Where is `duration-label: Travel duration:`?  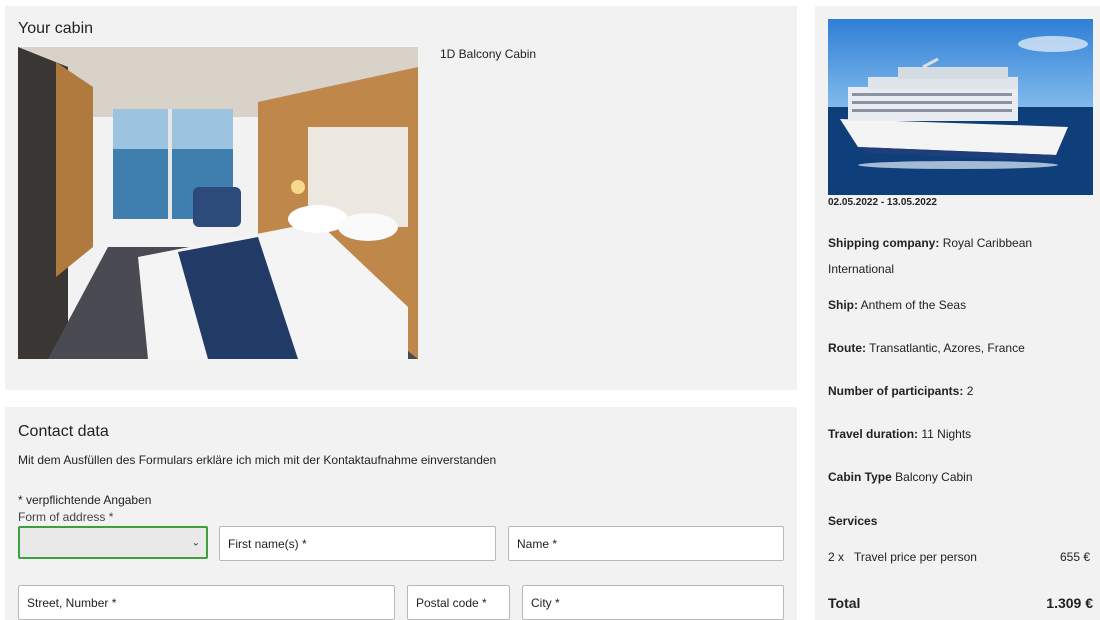
duration-label: Travel duration: is located at coordinates (873, 434).